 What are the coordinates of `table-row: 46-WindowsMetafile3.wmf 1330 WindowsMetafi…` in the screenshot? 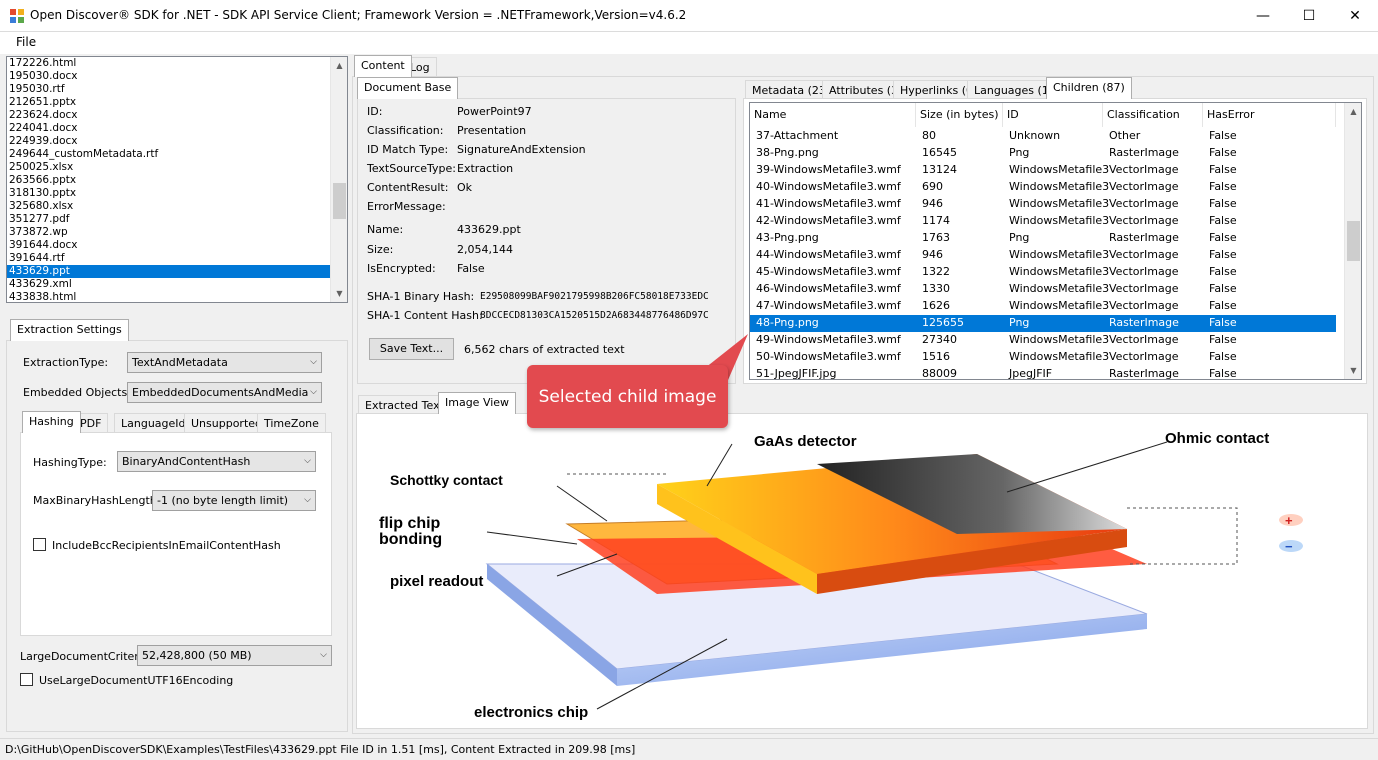 It's located at (1043, 289).